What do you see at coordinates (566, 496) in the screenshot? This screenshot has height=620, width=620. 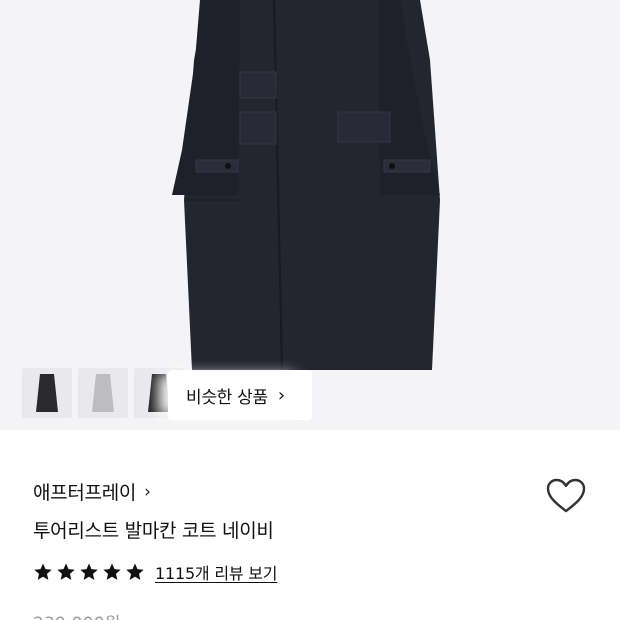 I see `heart-outline-icon` at bounding box center [566, 496].